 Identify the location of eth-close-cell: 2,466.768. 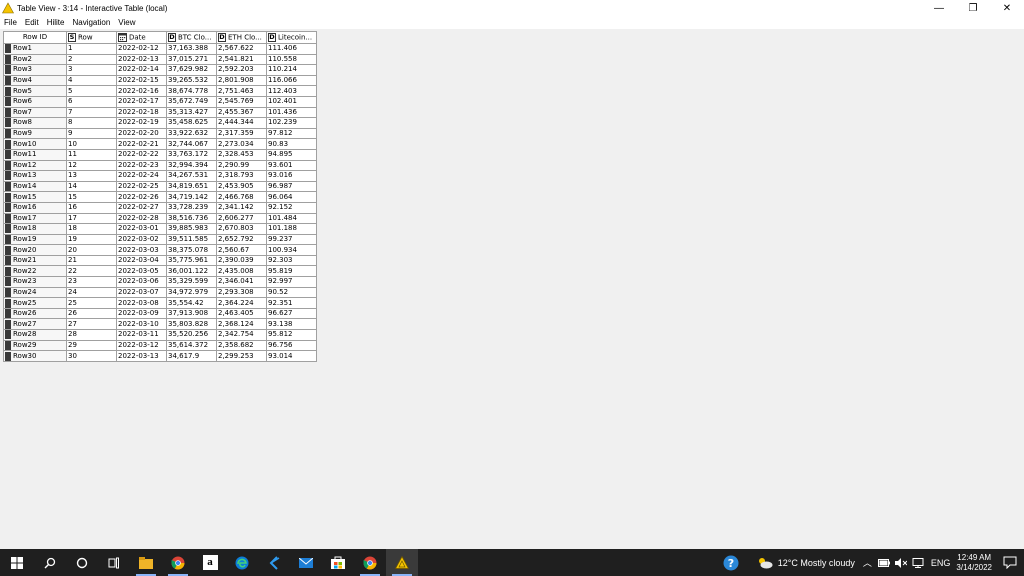
(241, 197).